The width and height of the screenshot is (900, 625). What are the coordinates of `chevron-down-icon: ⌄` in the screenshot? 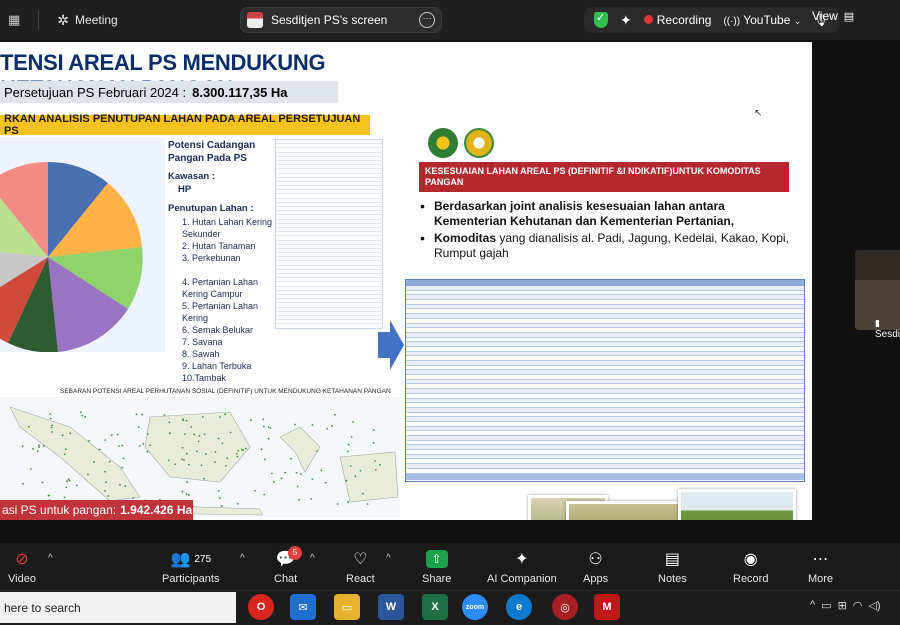 It's located at (797, 21).